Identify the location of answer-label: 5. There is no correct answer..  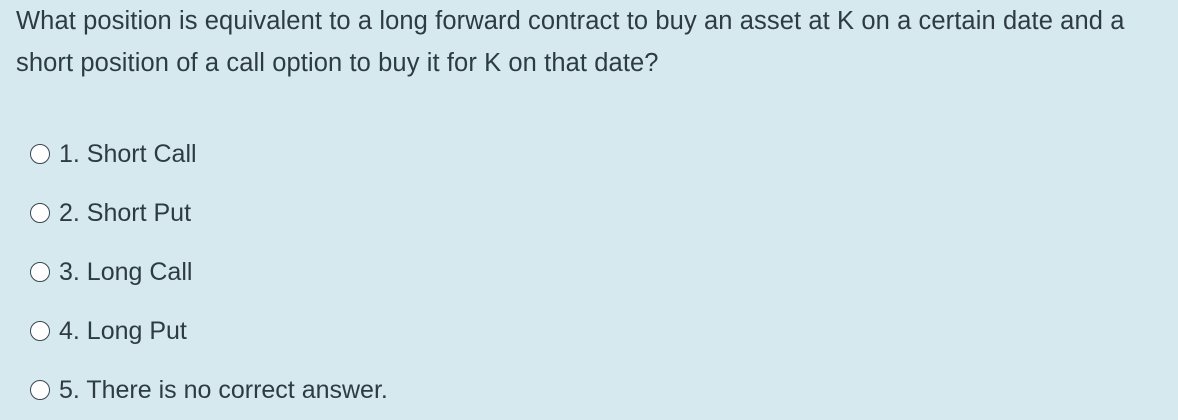
(223, 389).